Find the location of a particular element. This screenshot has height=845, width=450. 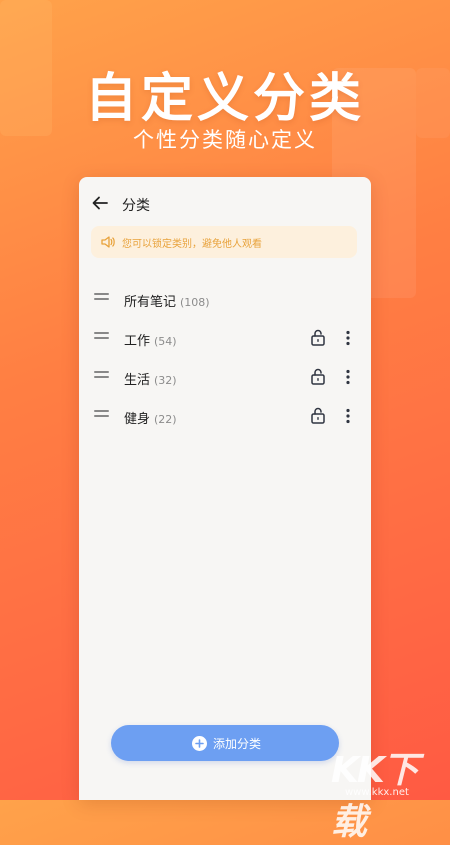

page-title: 分类 is located at coordinates (136, 206).